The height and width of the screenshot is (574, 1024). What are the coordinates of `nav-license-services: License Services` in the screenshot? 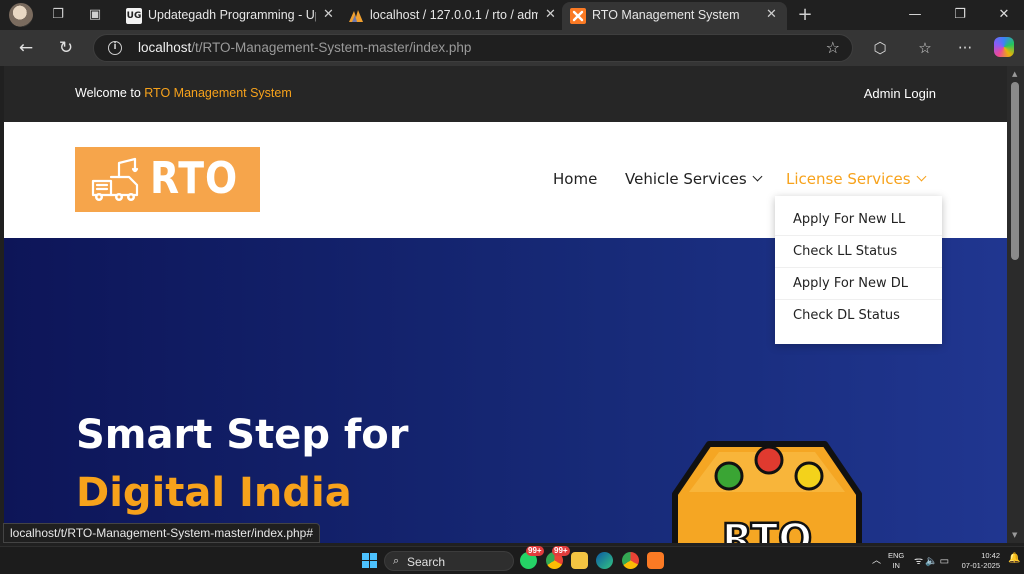 It's located at (856, 179).